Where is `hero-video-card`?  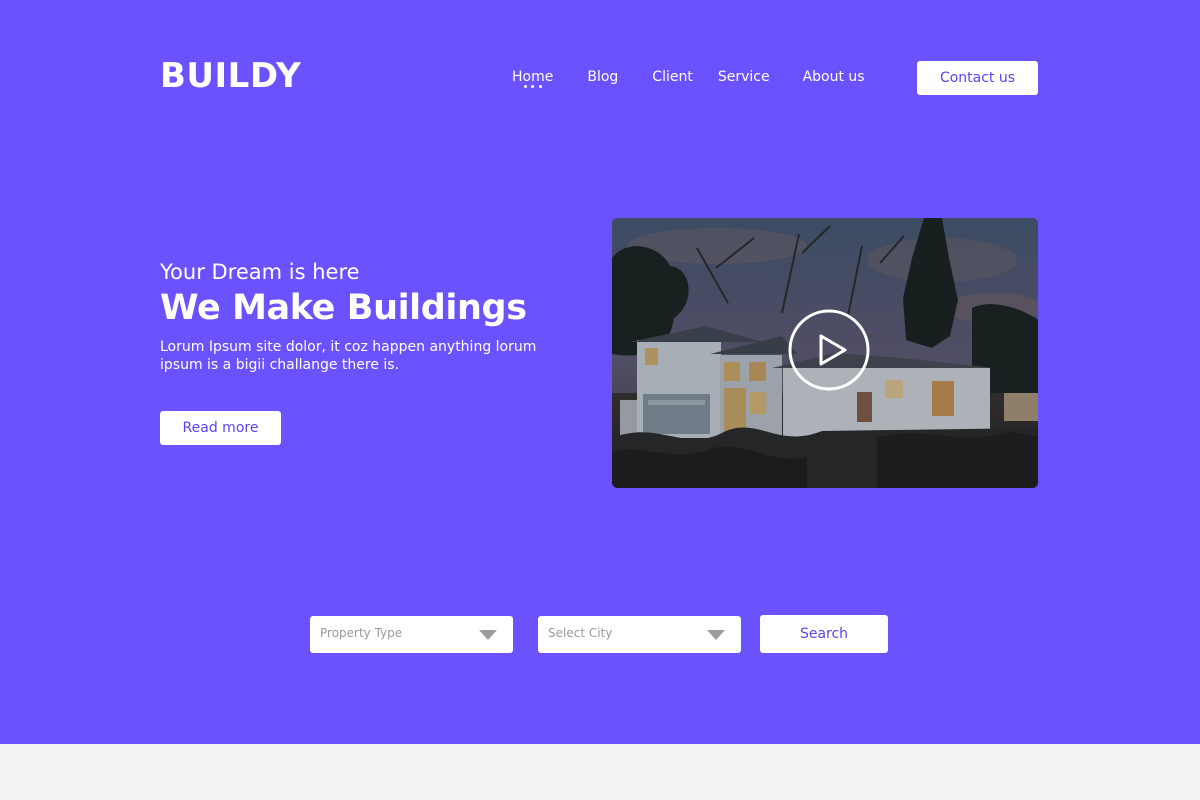
hero-video-card is located at coordinates (825, 353).